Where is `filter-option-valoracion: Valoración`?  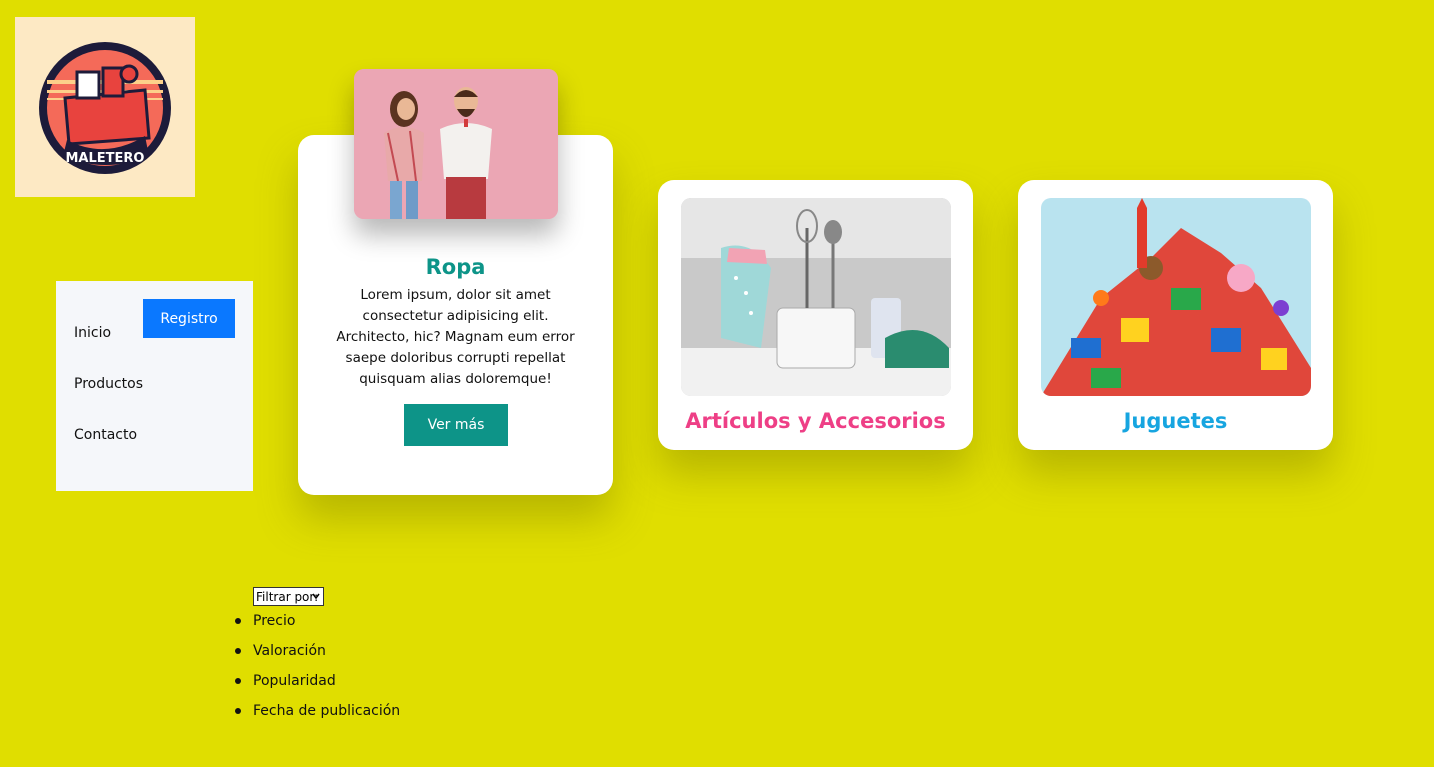
filter-option-valoracion: Valoración is located at coordinates (317, 656).